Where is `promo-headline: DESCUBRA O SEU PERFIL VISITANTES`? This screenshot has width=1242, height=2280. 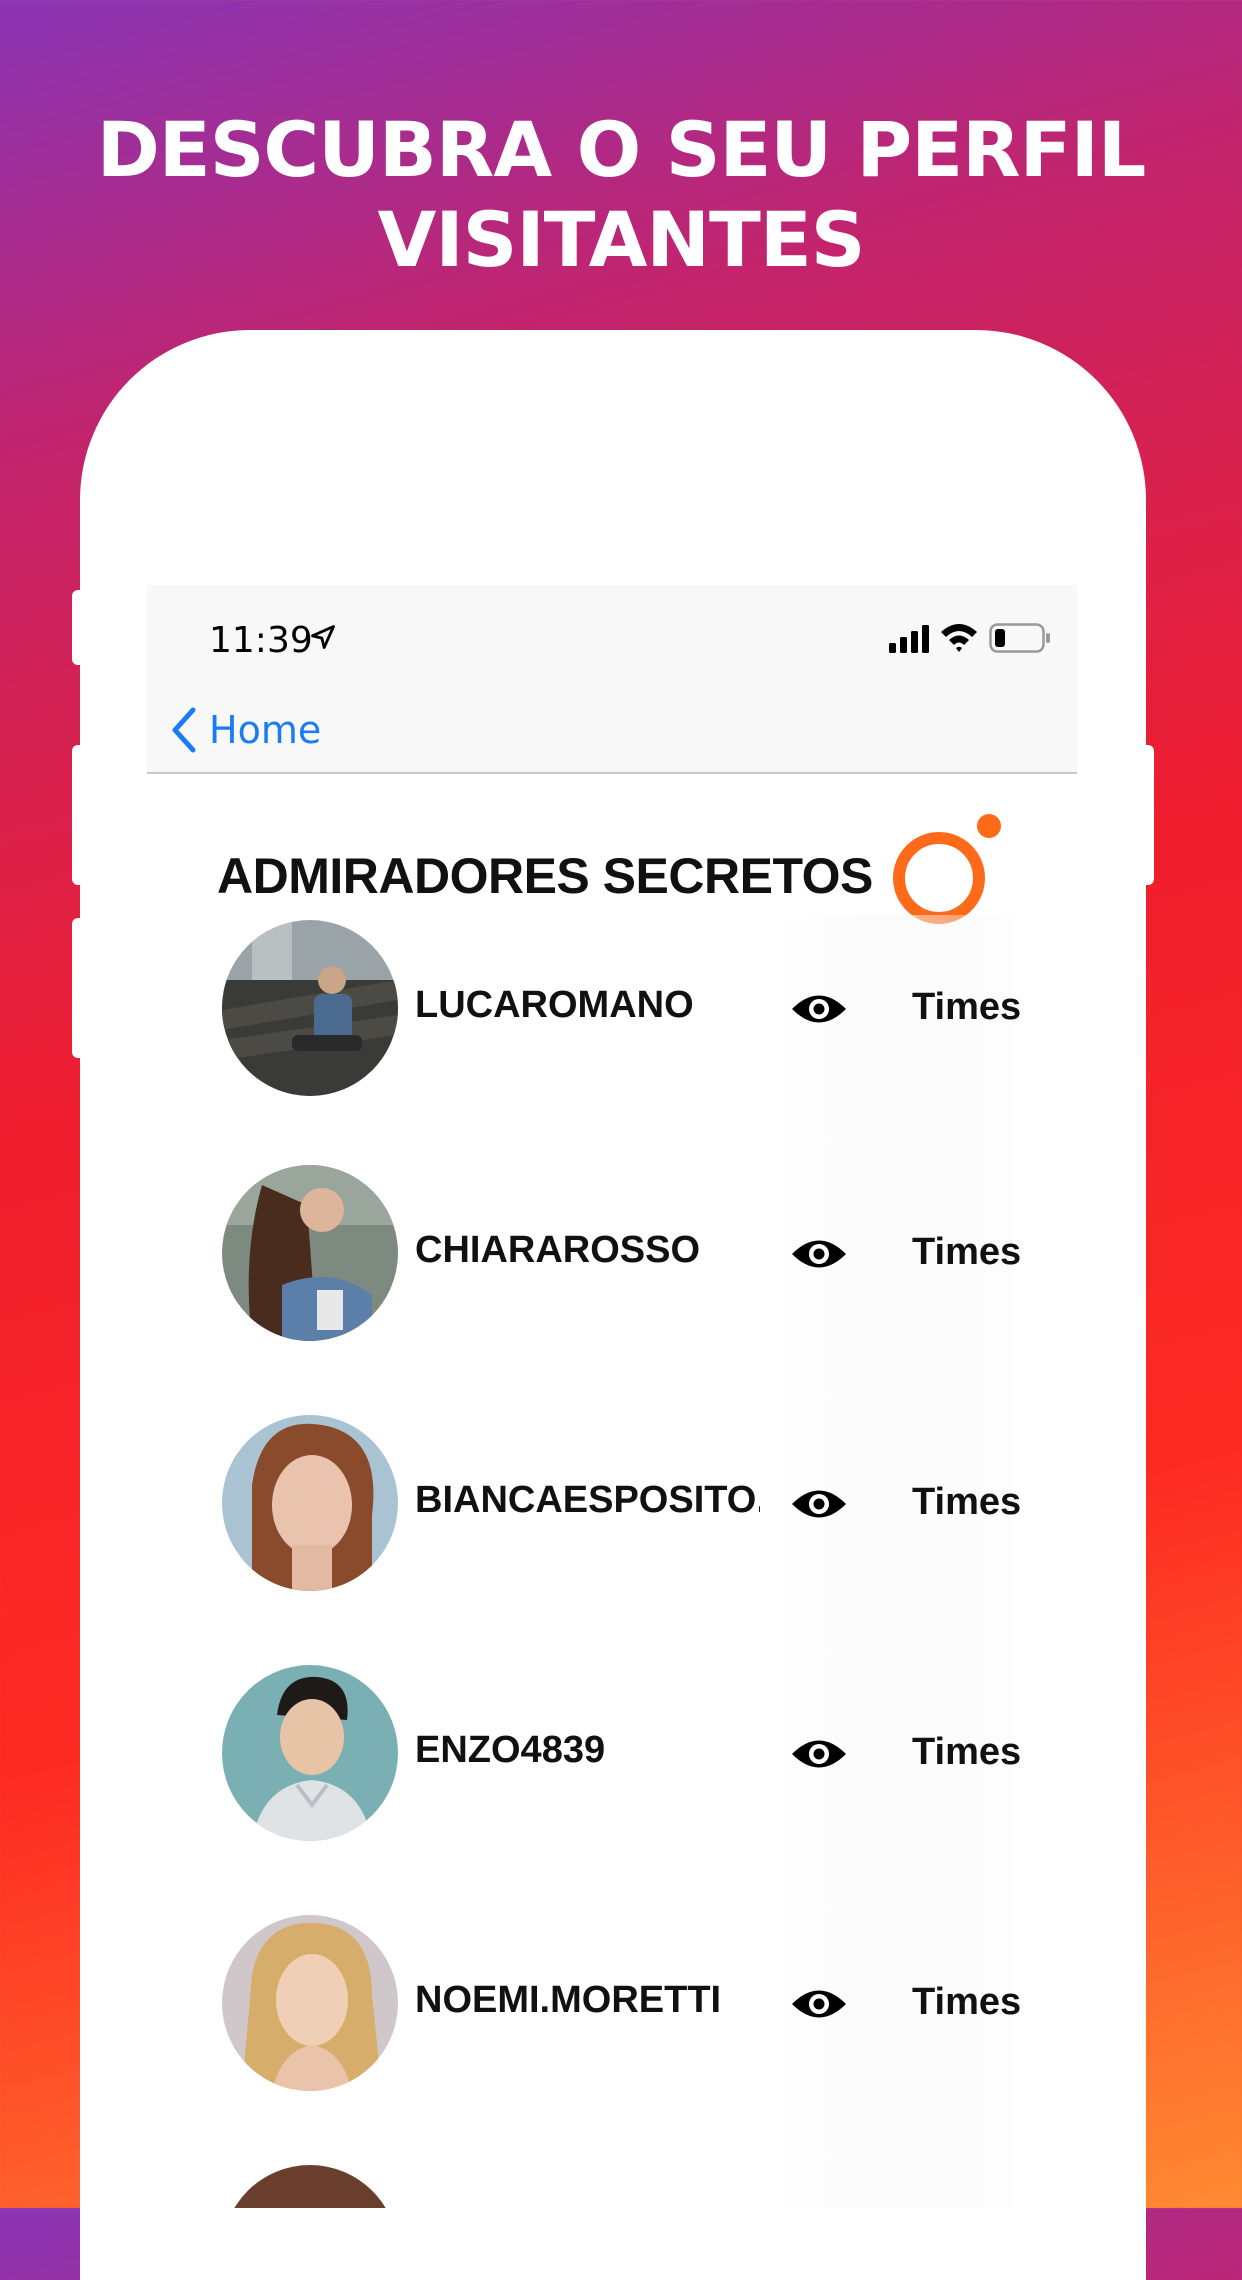 promo-headline: DESCUBRA O SEU PERFIL VISITANTES is located at coordinates (621, 195).